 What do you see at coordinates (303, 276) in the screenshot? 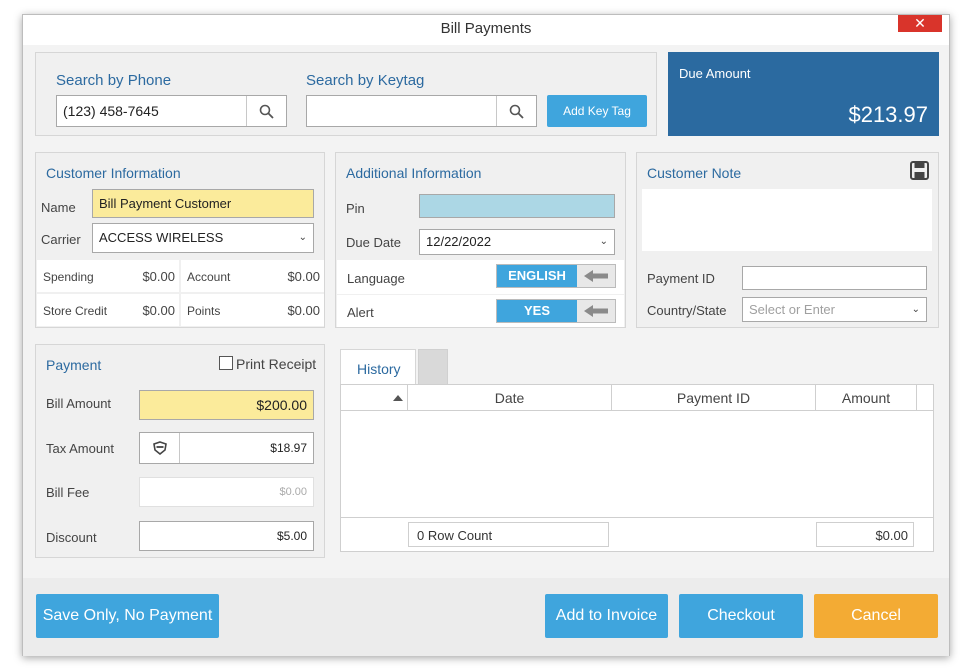
I see `account-value: $0.00` at bounding box center [303, 276].